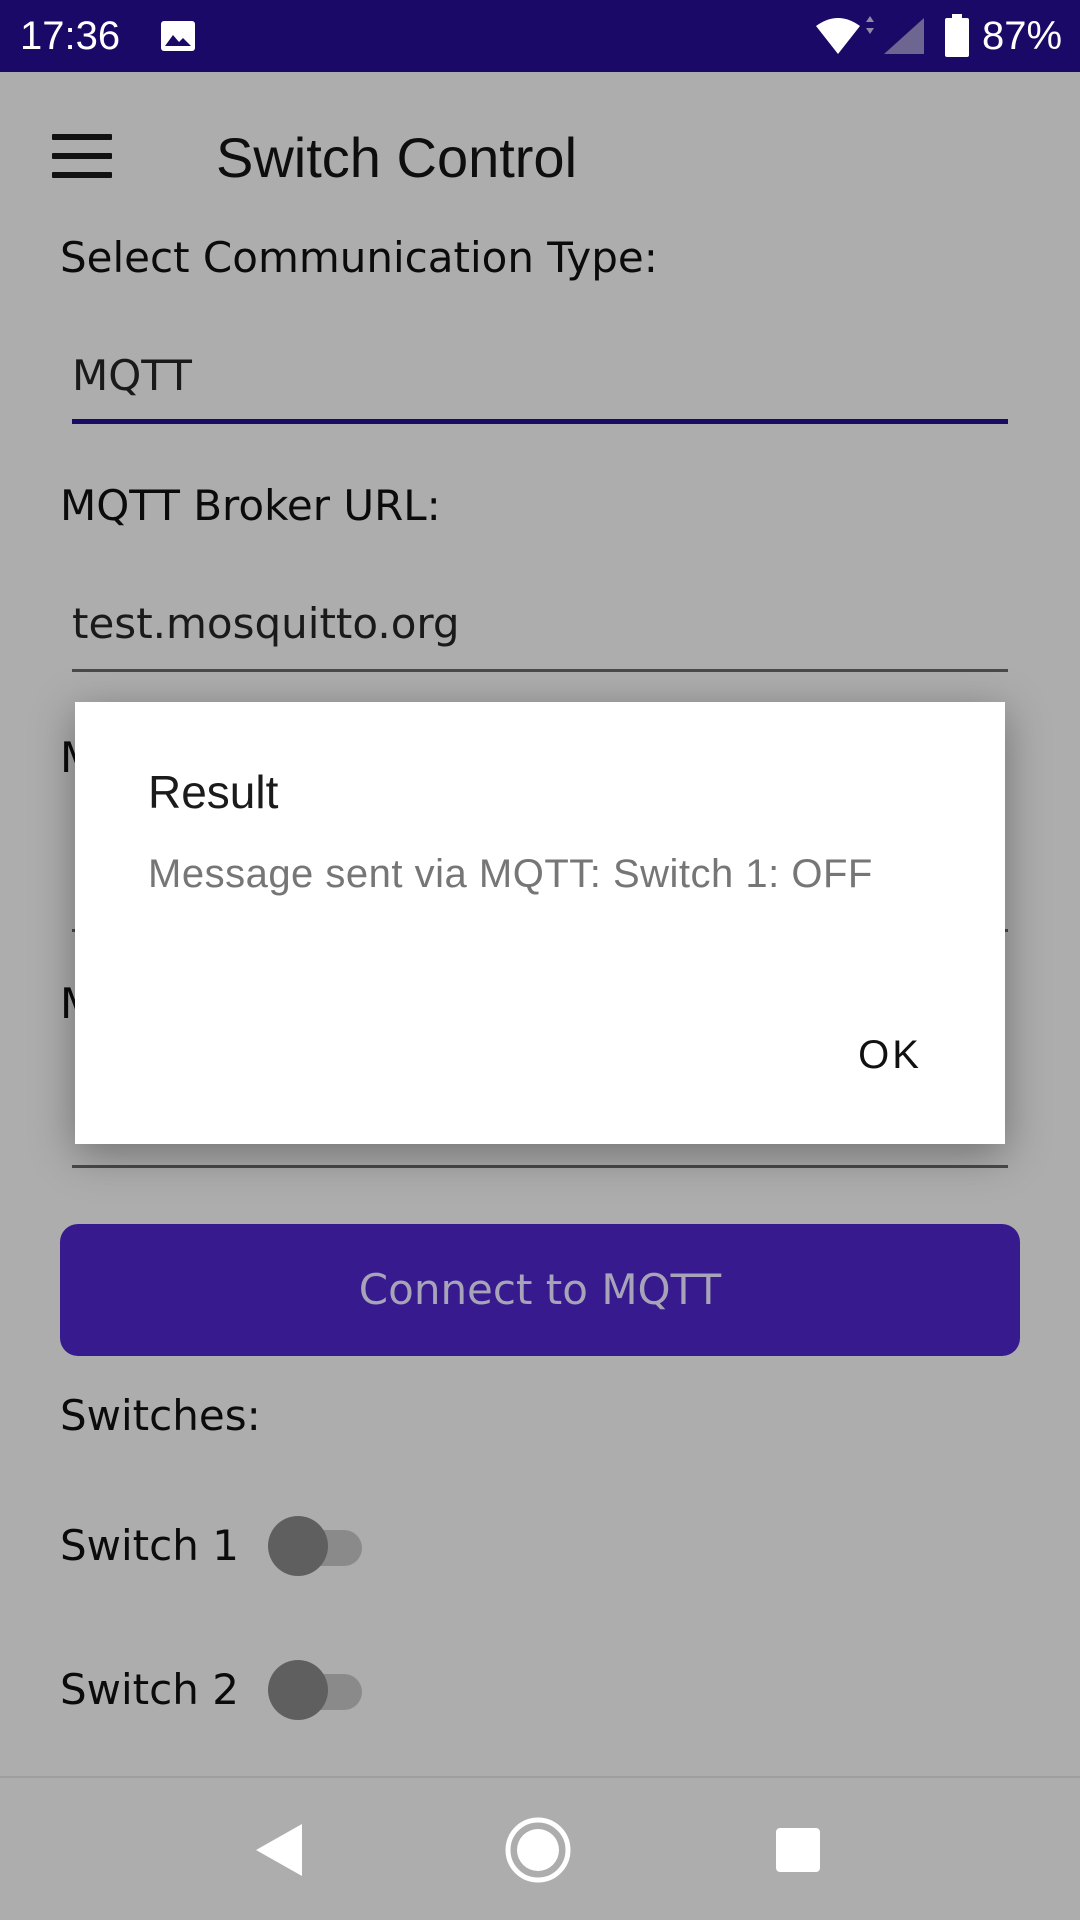  Describe the element at coordinates (160, 1415) in the screenshot. I see `switches-label: Switches:` at that location.